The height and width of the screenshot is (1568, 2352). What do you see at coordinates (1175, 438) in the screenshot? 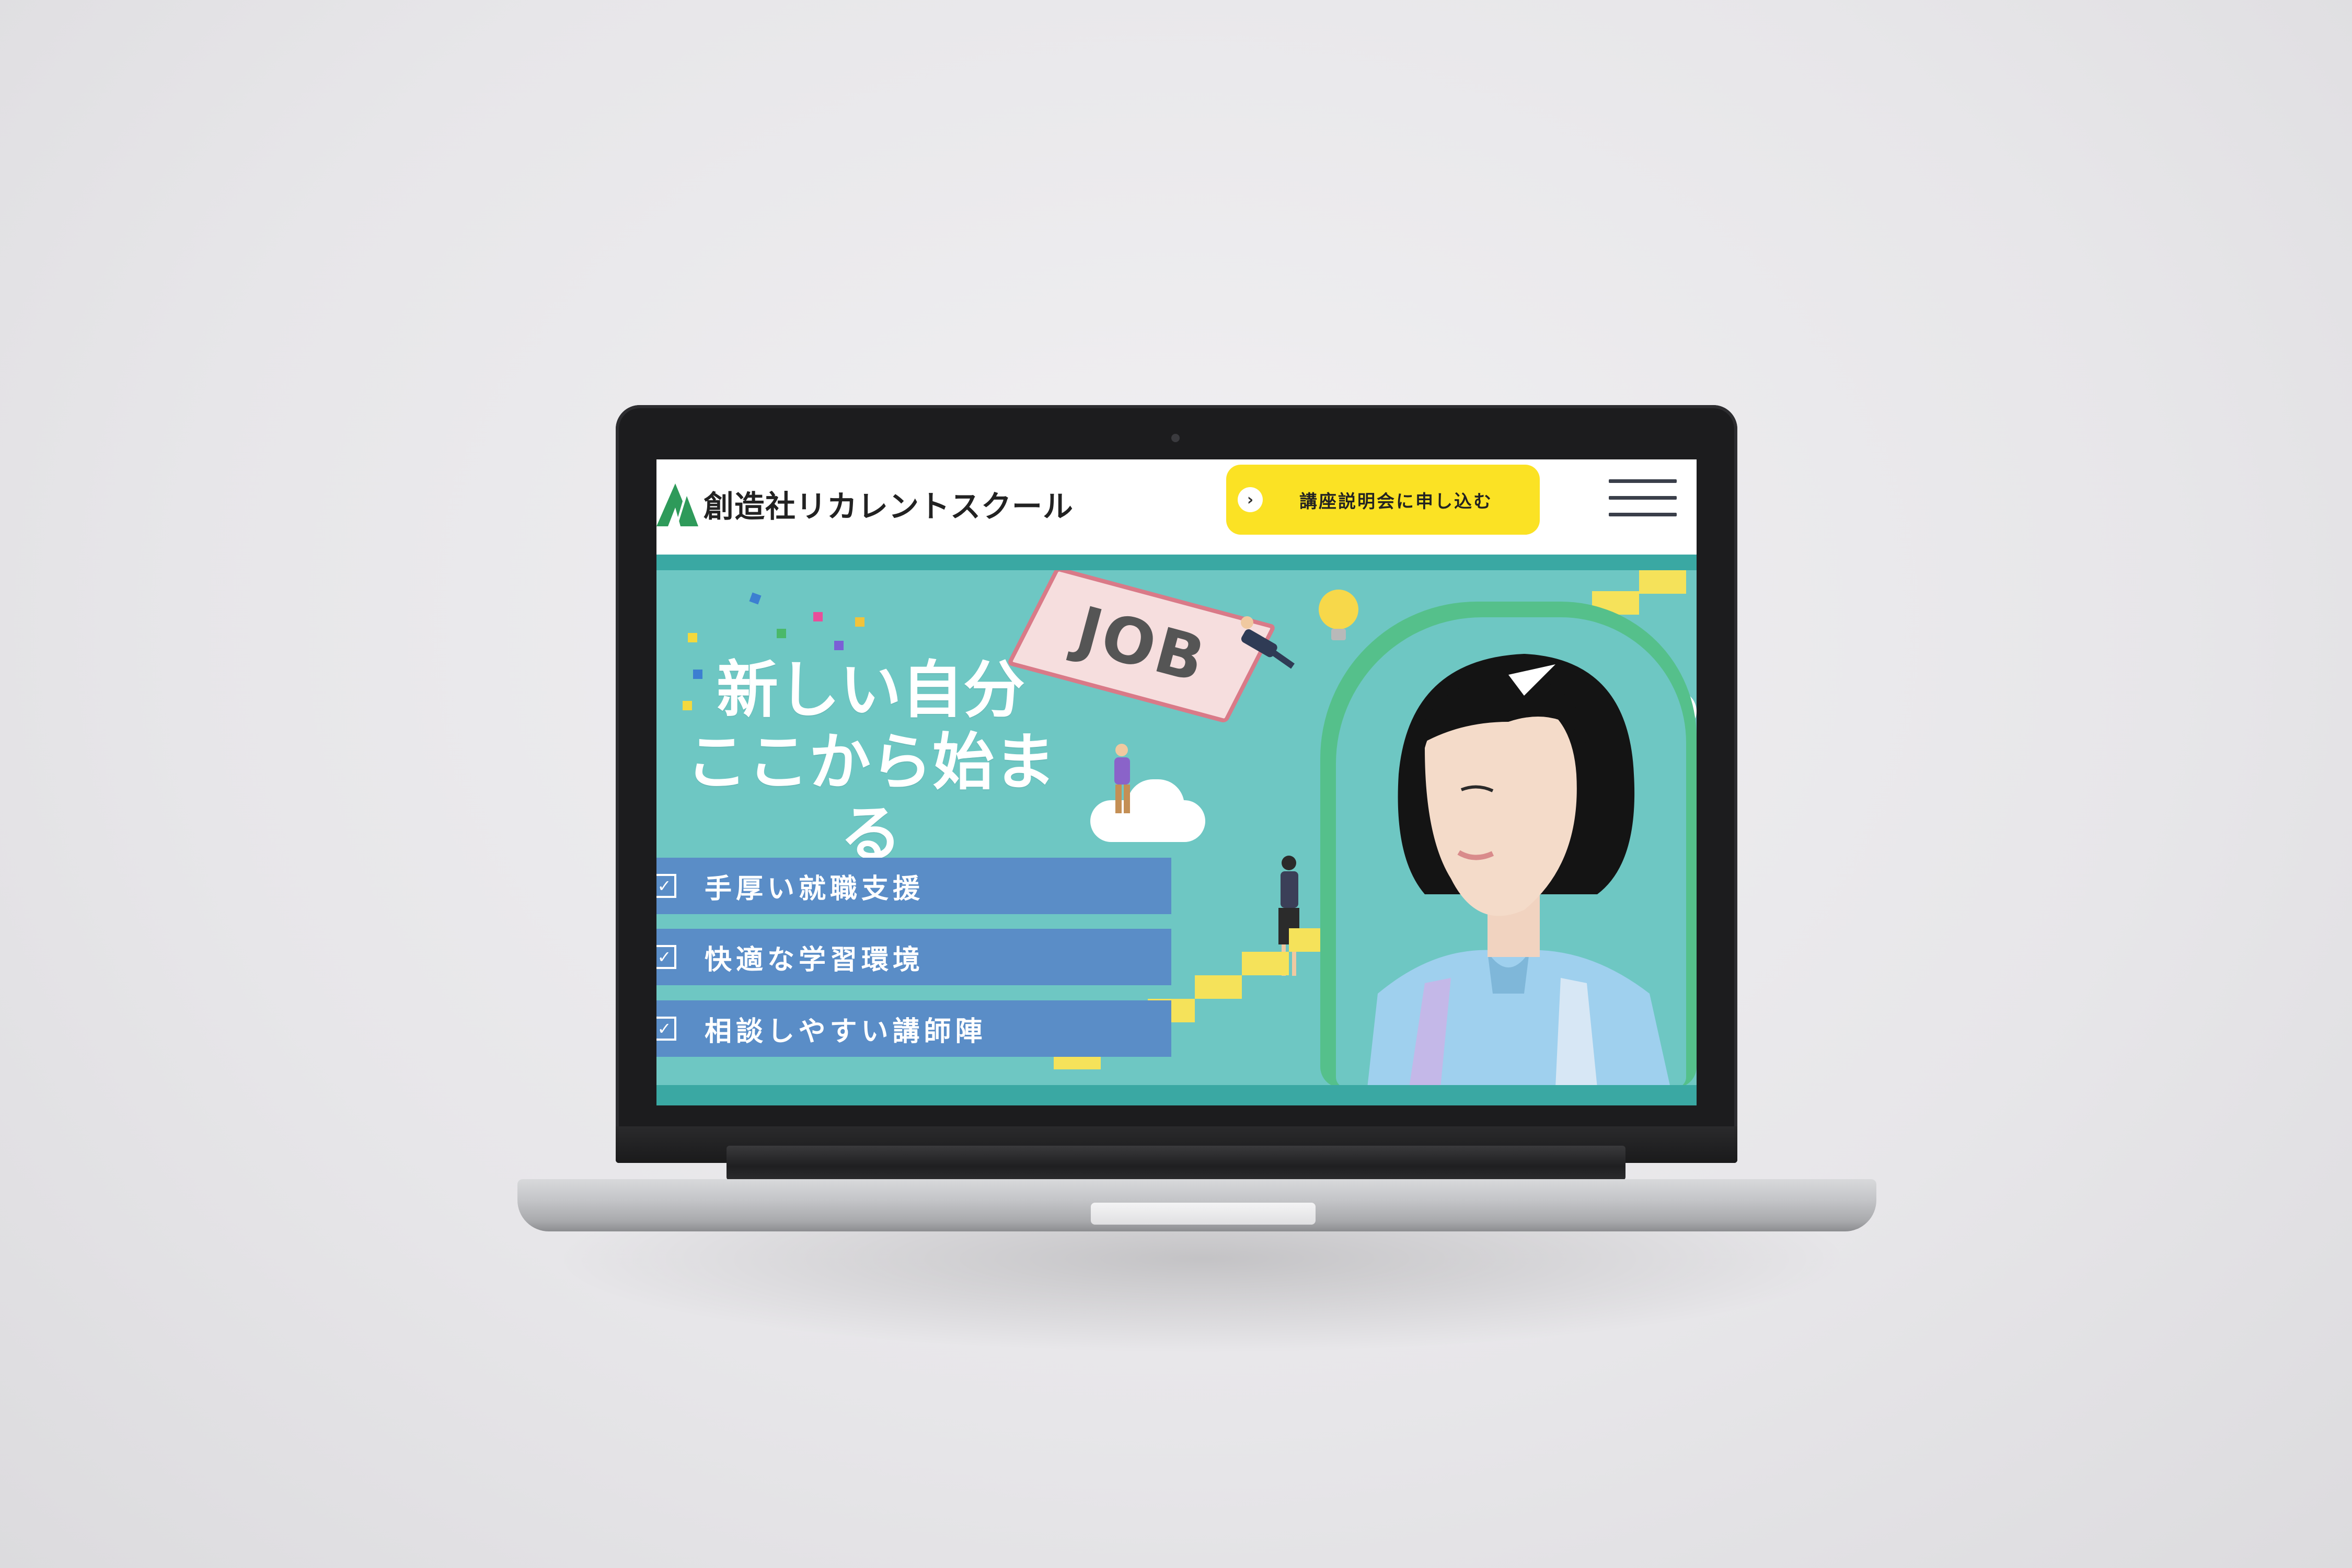
I see `camera-icon` at bounding box center [1175, 438].